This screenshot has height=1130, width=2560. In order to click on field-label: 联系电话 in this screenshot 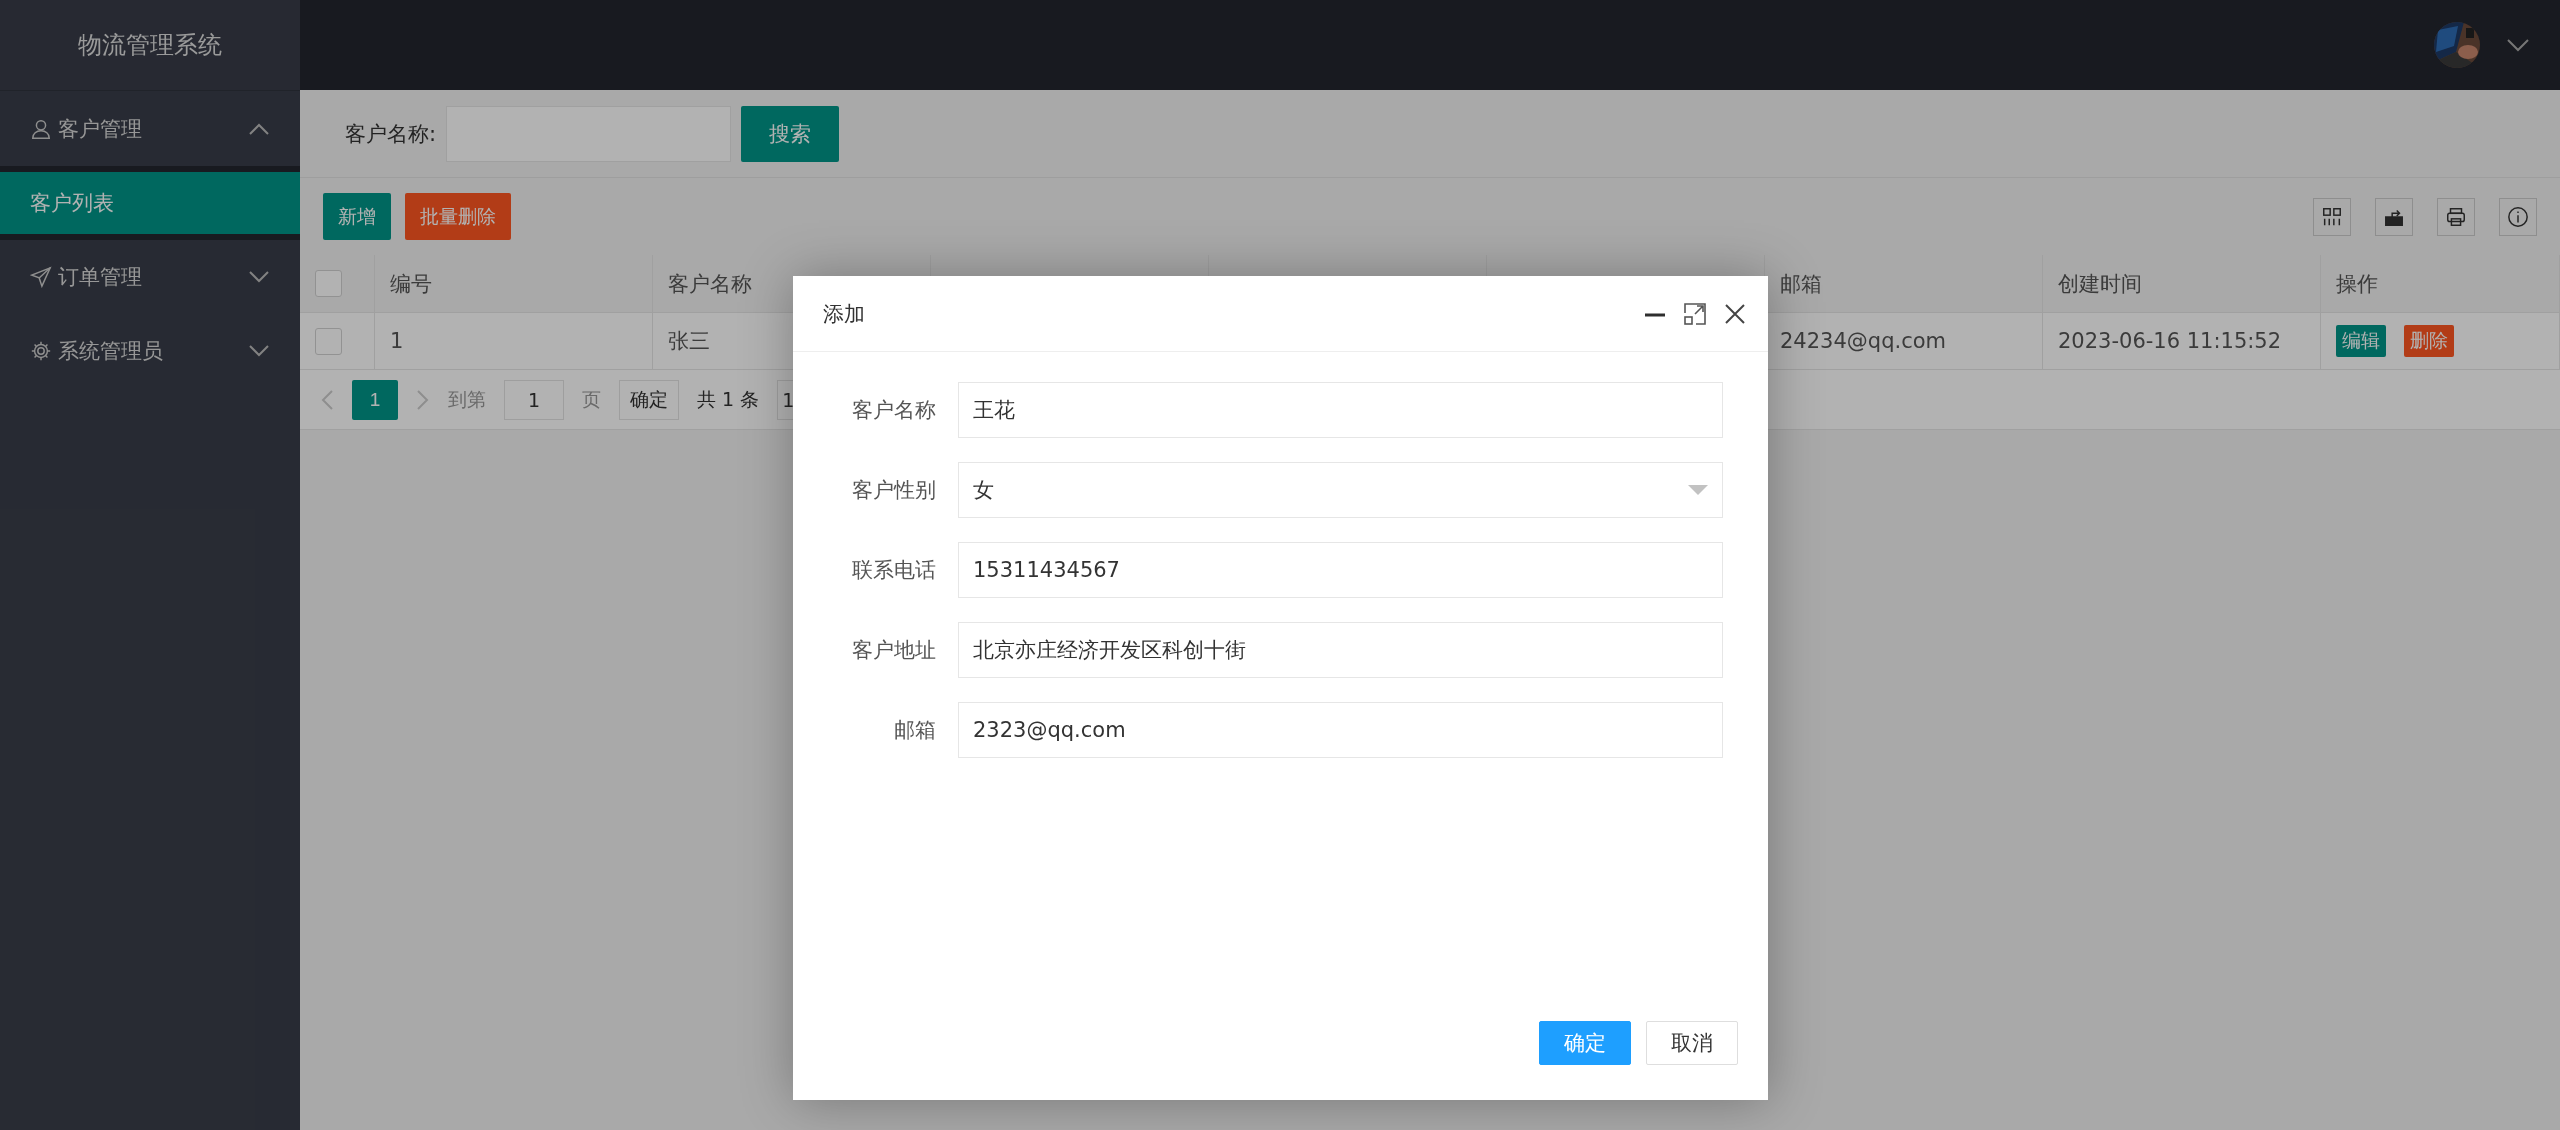, I will do `click(893, 570)`.